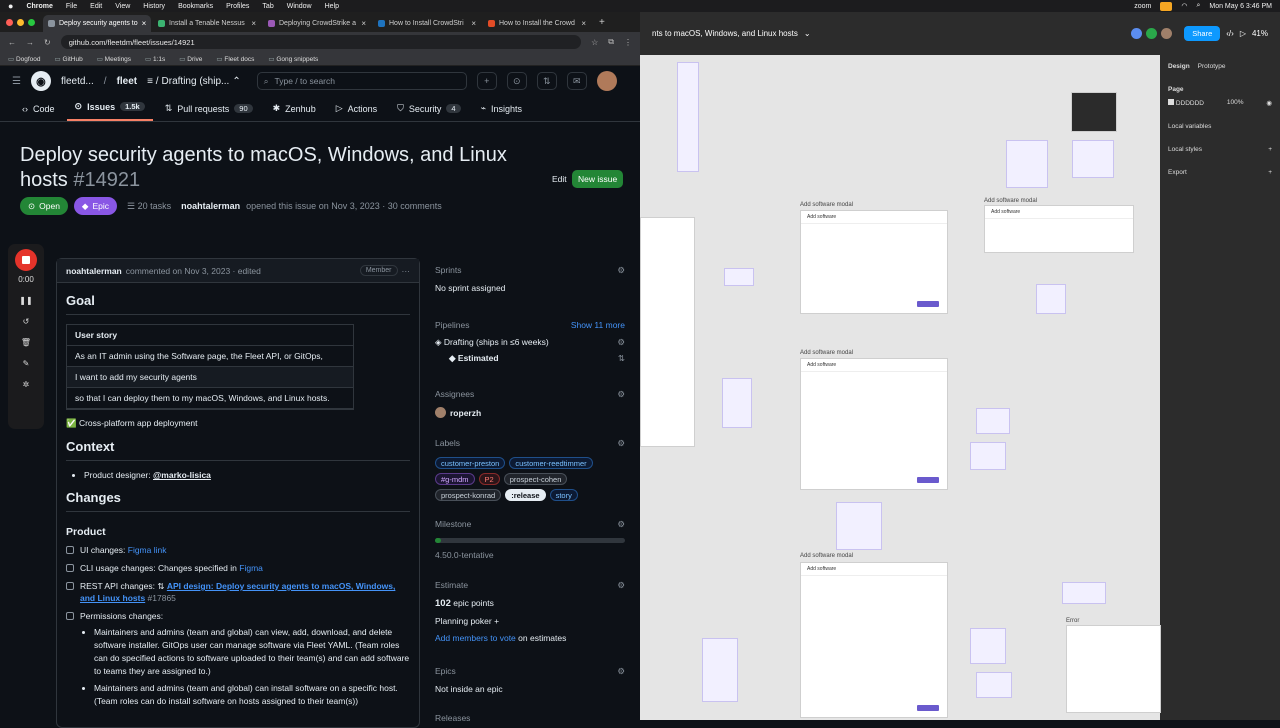  Describe the element at coordinates (31, 22) in the screenshot. I see `maximize-window-button` at that location.